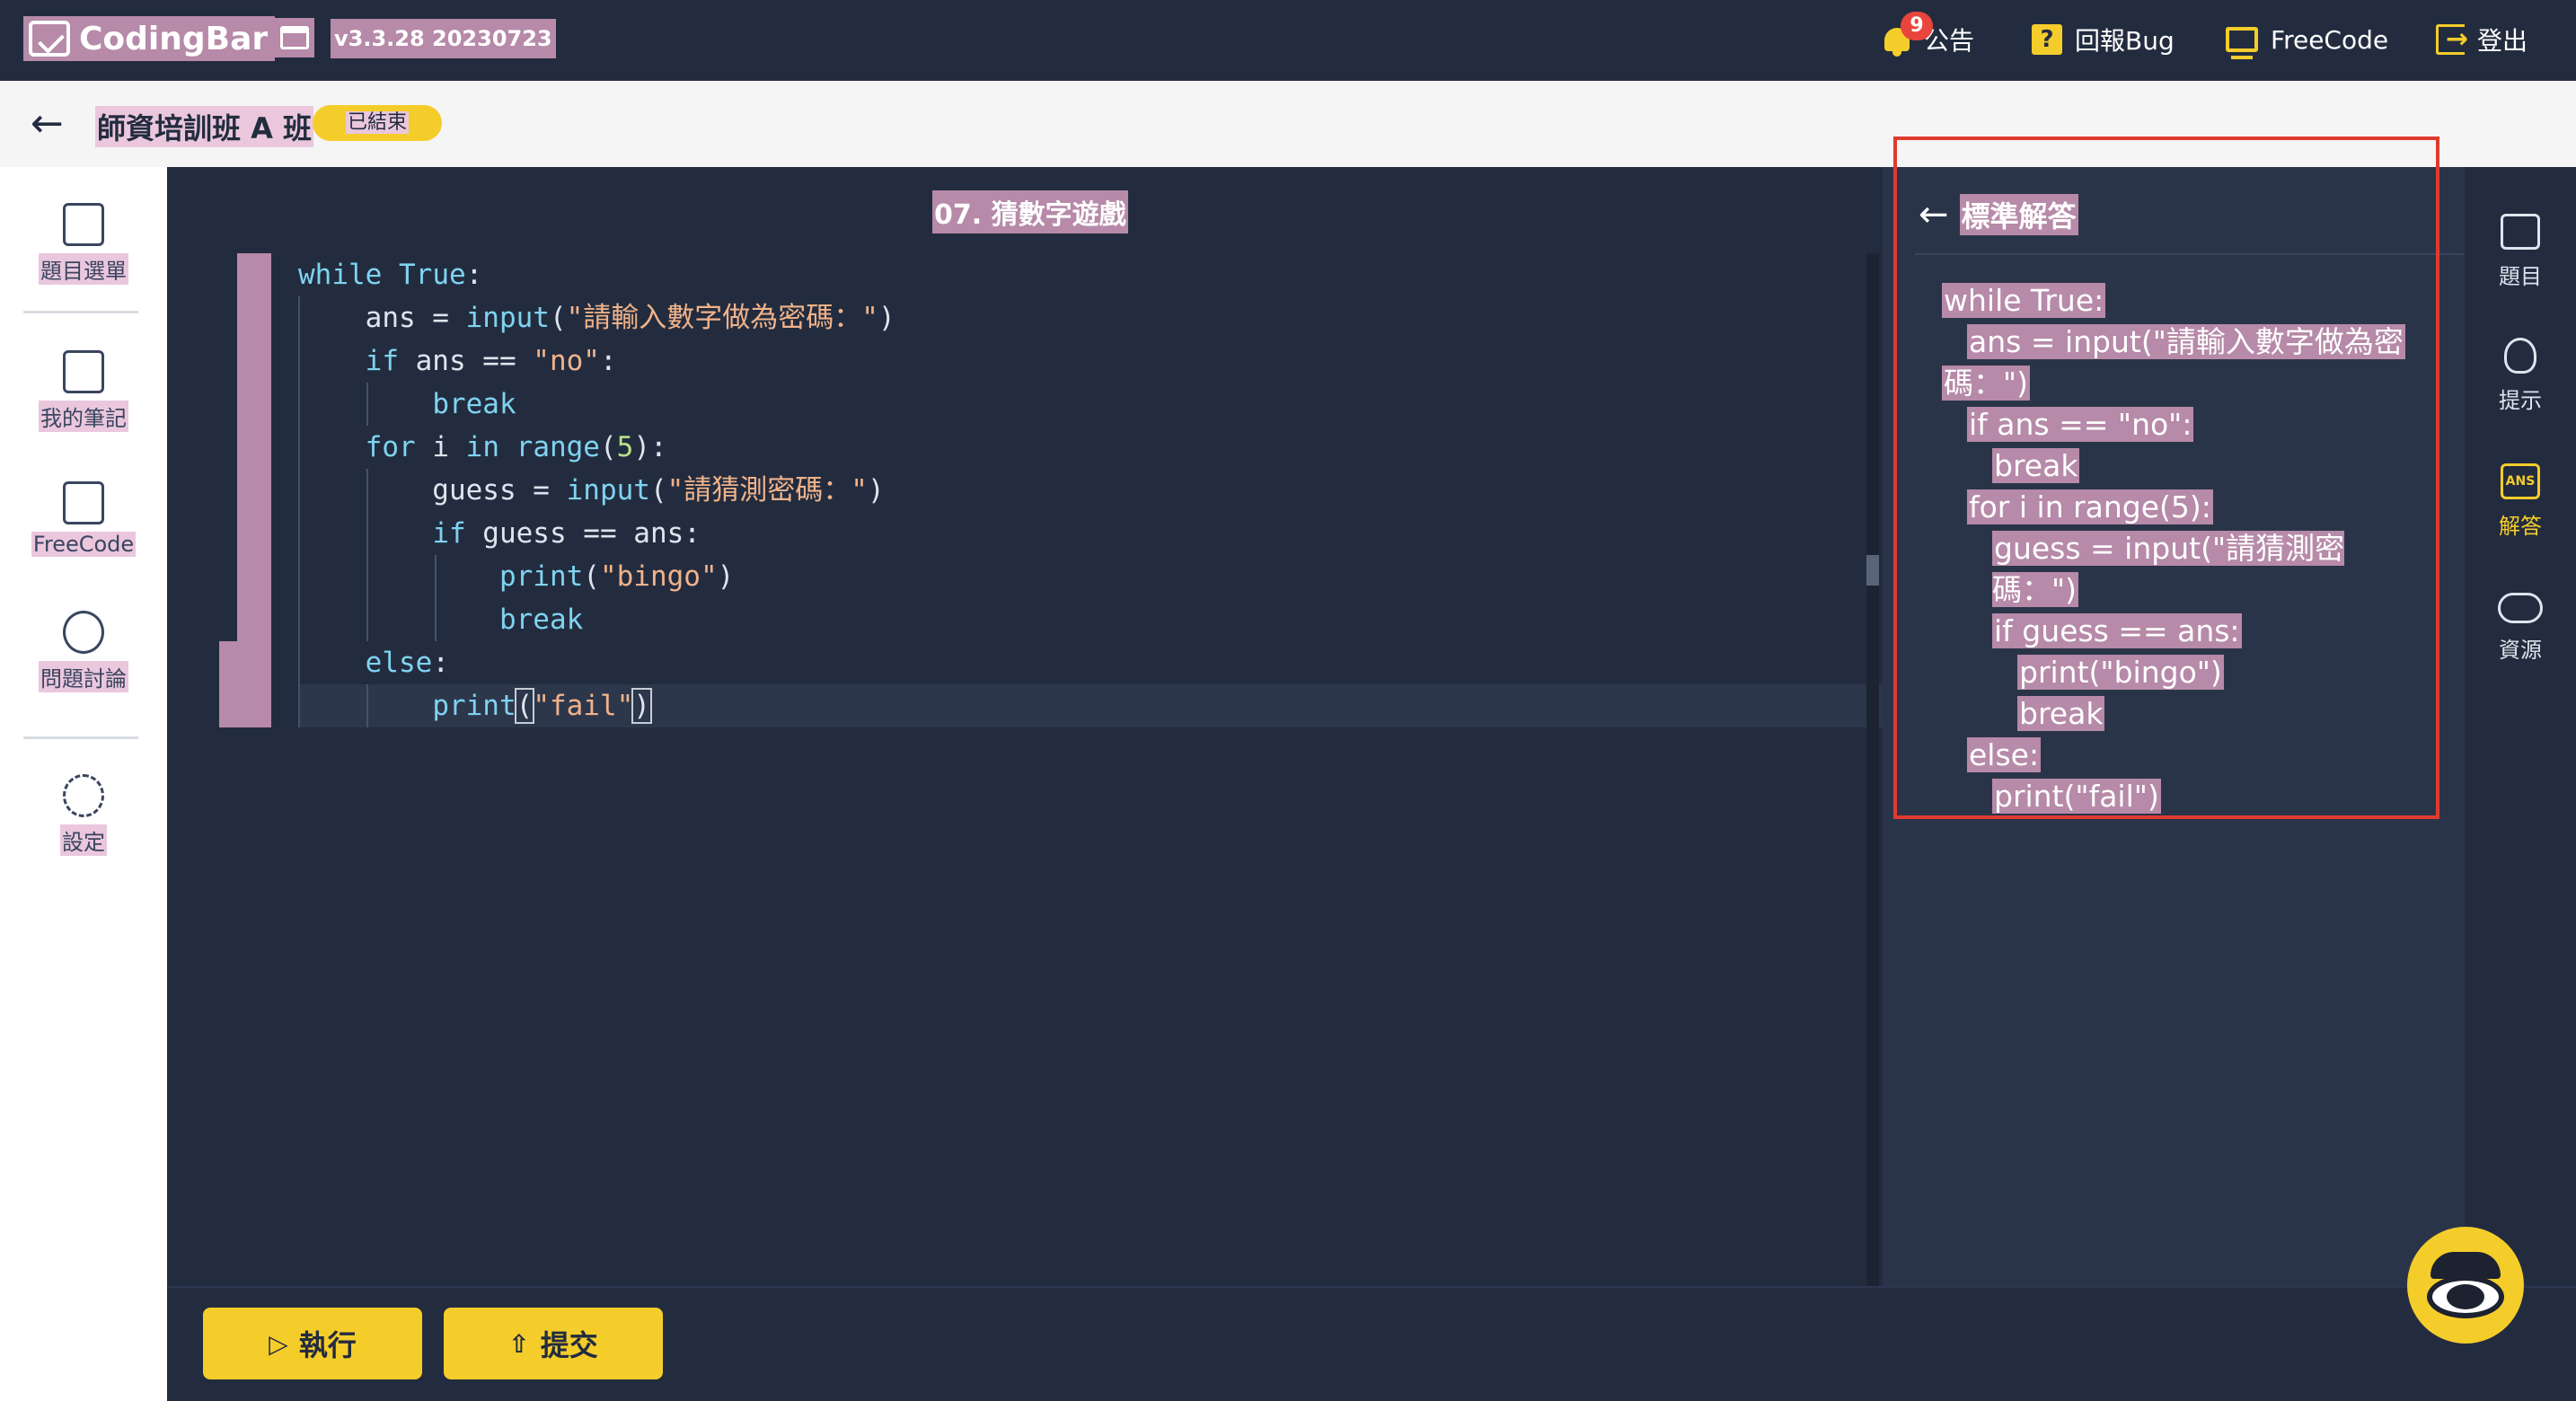  What do you see at coordinates (2520, 726) in the screenshot?
I see `right-rail: 題目 提示 ANS 解答 資源` at bounding box center [2520, 726].